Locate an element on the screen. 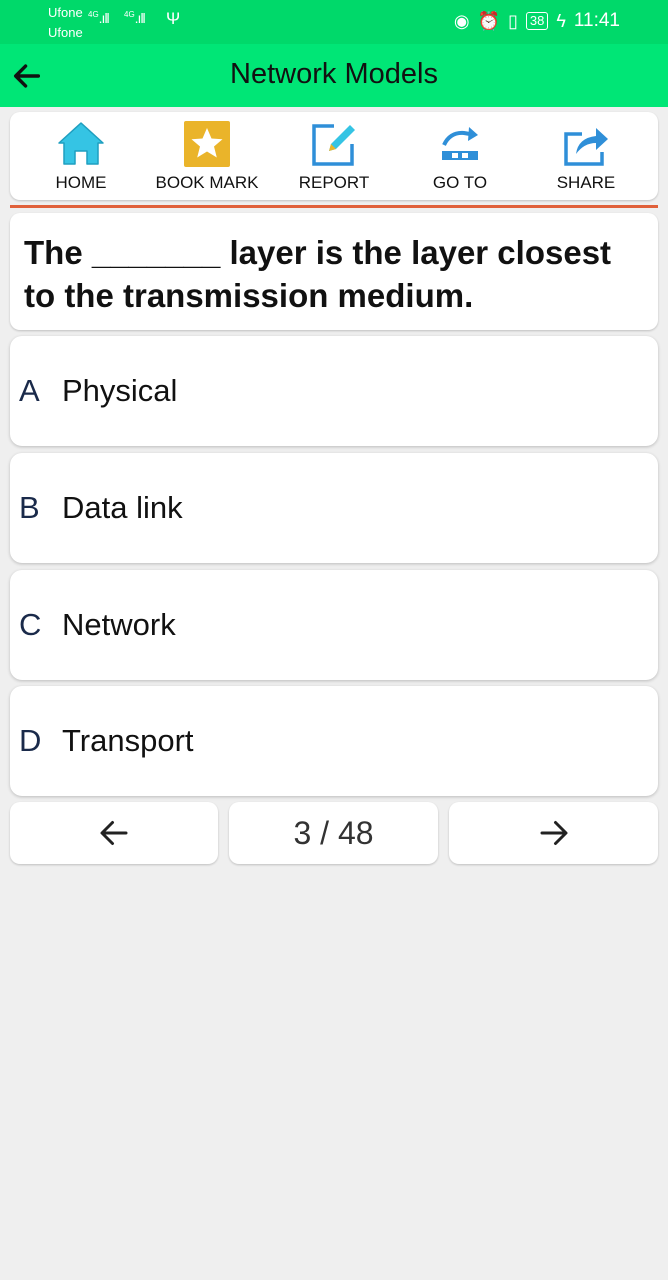  goto-button: GO TO is located at coordinates (460, 158).